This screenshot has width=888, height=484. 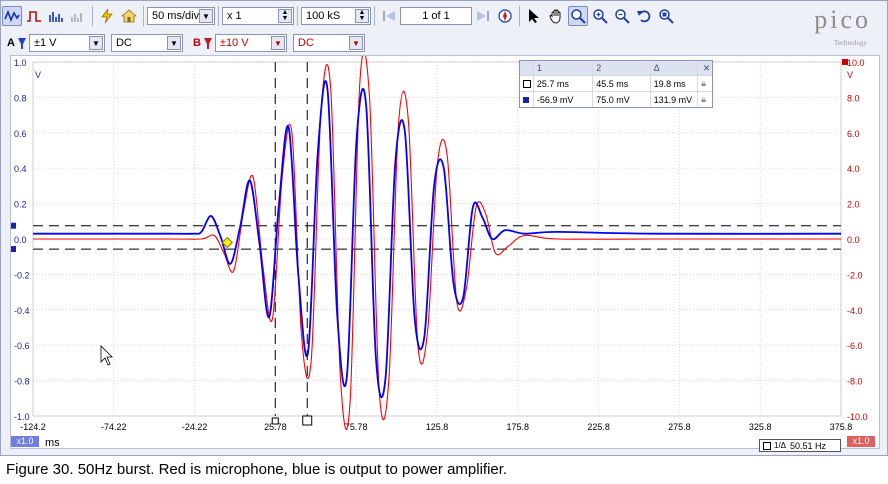 What do you see at coordinates (855, 275) in the screenshot?
I see `right-tick-label: -2.0` at bounding box center [855, 275].